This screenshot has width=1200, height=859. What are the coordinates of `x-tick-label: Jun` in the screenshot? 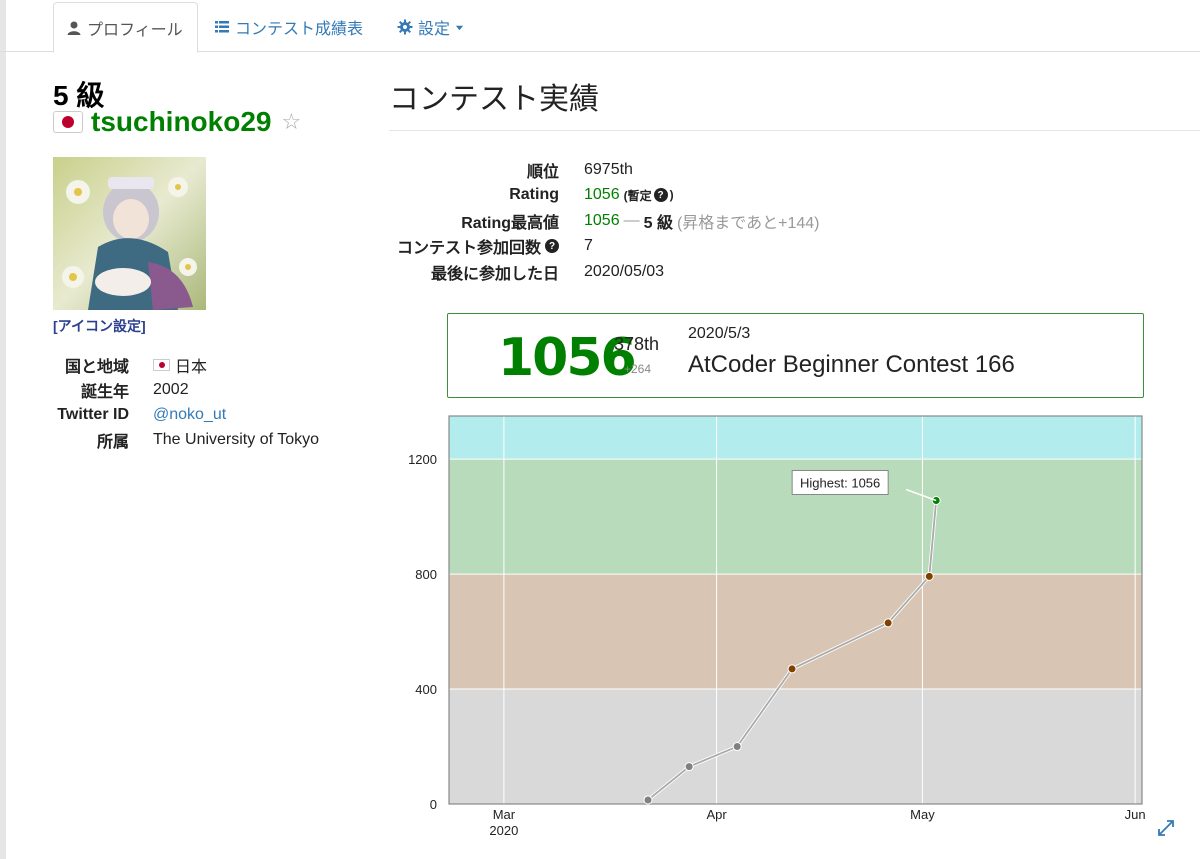 It's located at (1135, 814).